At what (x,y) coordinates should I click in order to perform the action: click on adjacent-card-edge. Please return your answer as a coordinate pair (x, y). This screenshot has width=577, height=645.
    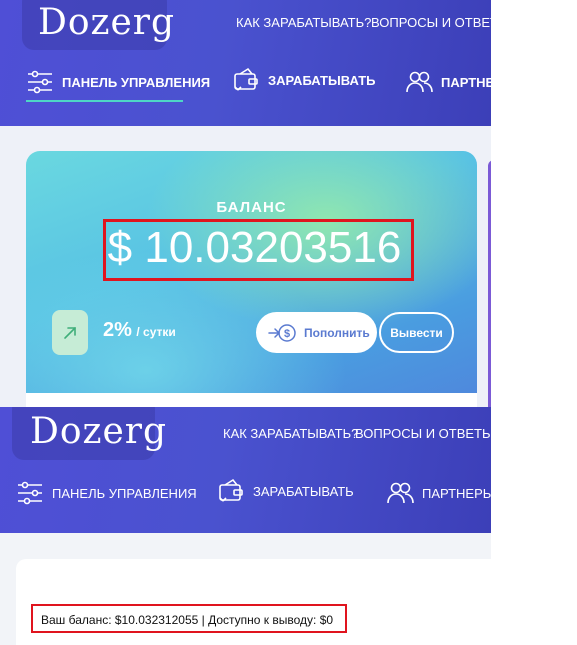
    Looking at the image, I should click on (489, 283).